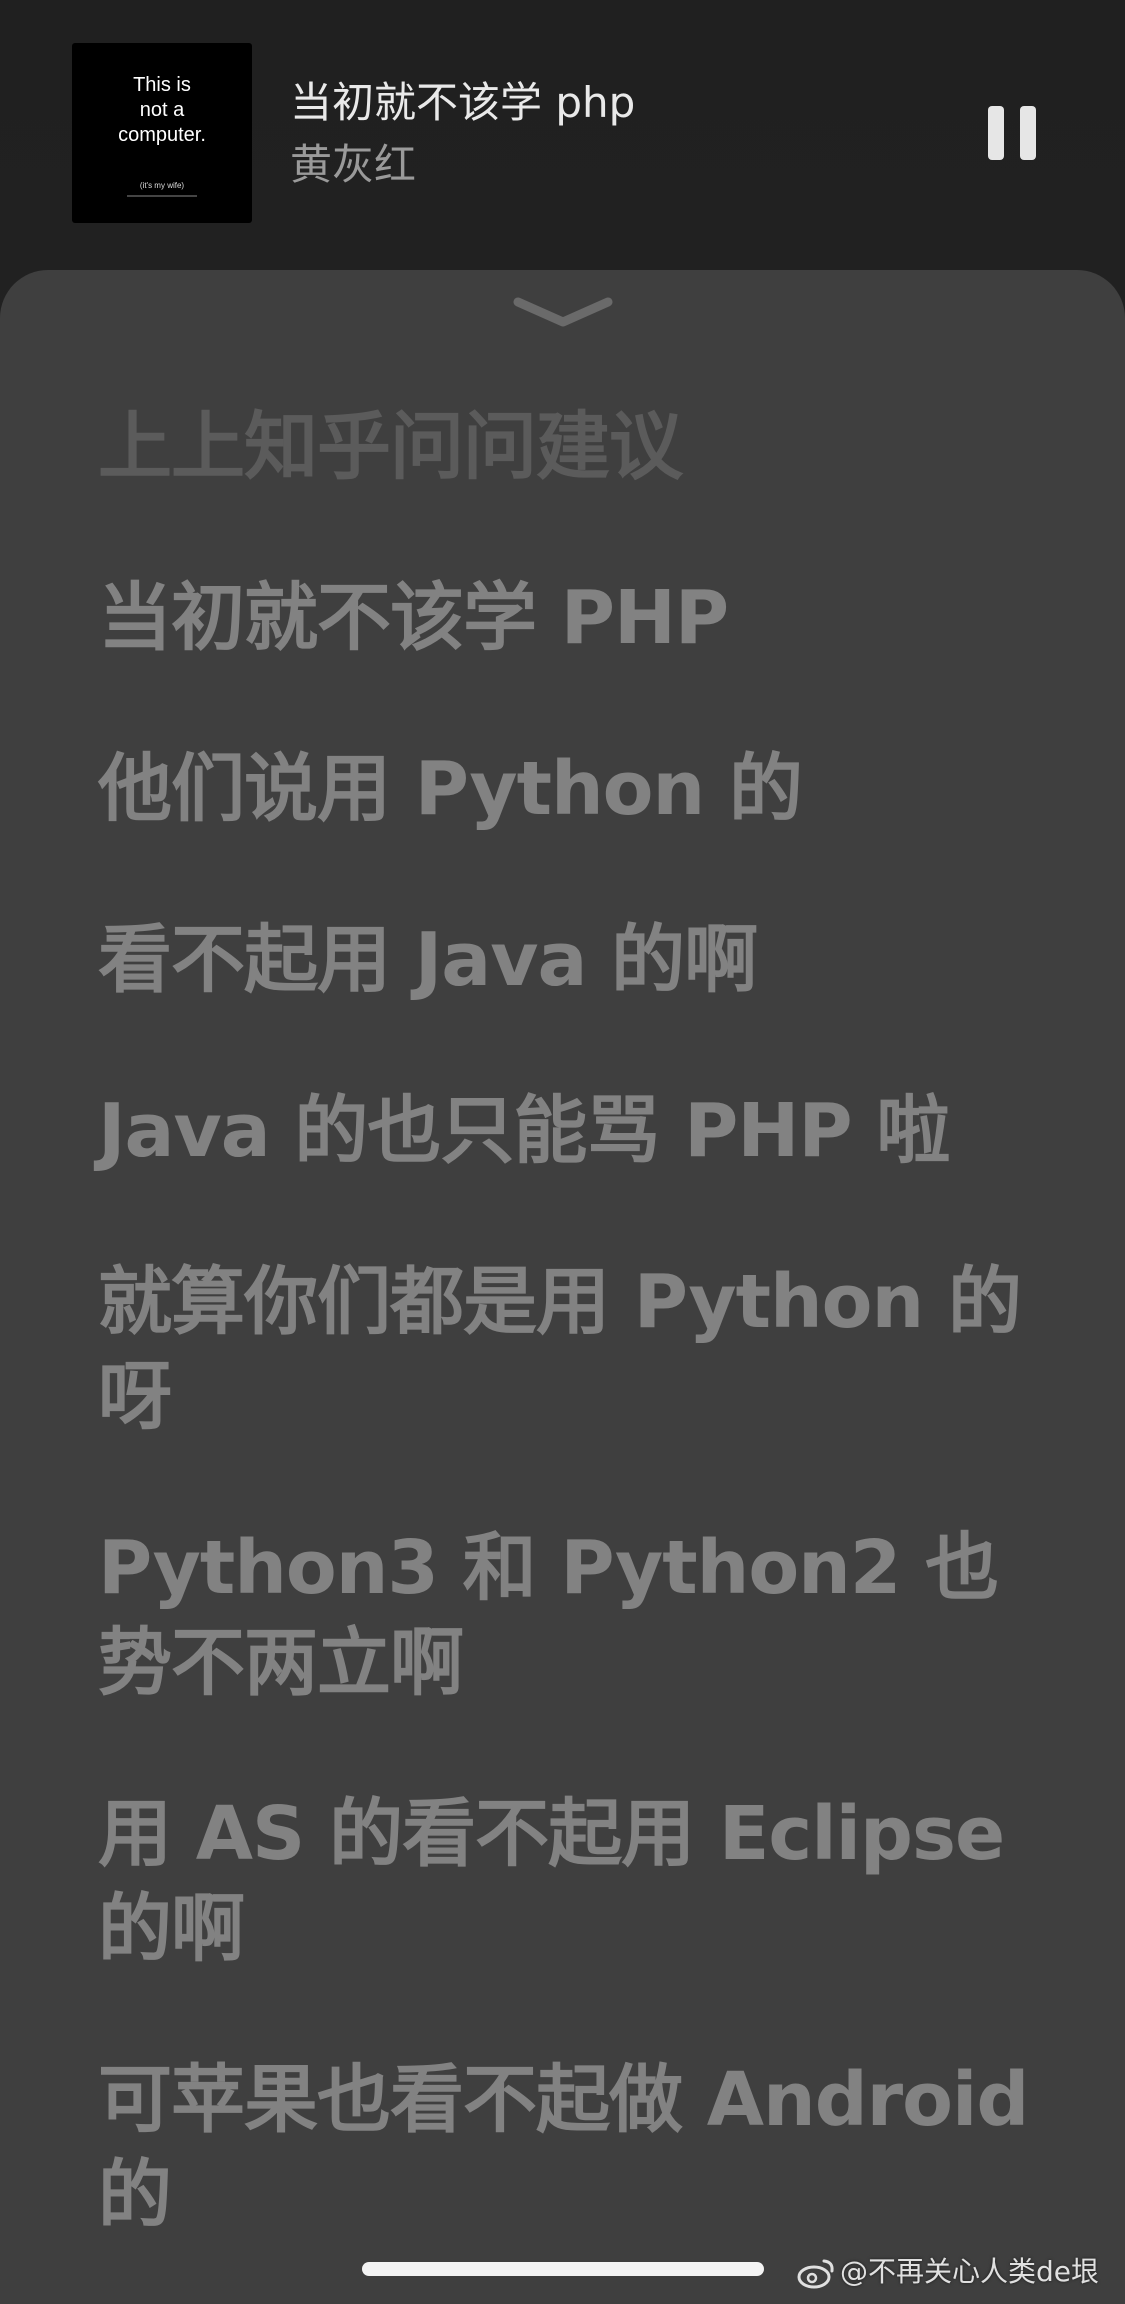 This screenshot has height=2304, width=1125. Describe the element at coordinates (573, 2148) in the screenshot. I see `lyric-line: 可苹果也看不起做 Android 的` at that location.